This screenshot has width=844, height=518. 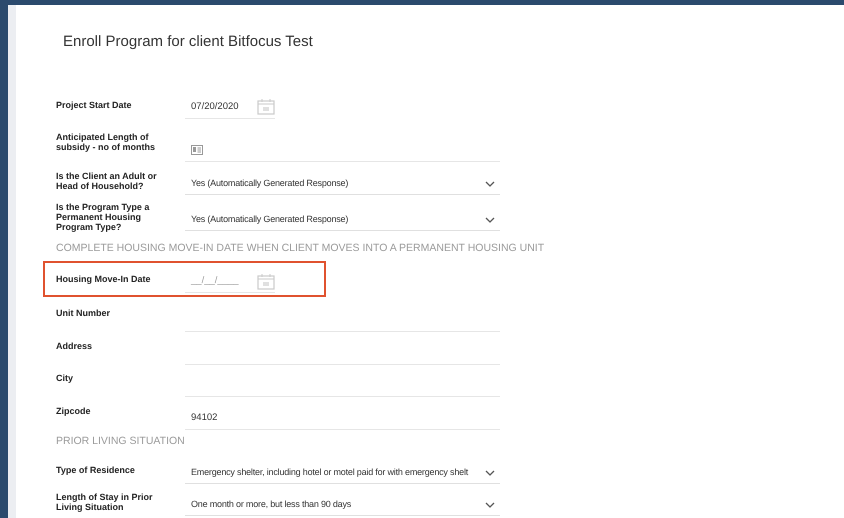 I want to click on field-label: Zipcode, so click(x=74, y=411).